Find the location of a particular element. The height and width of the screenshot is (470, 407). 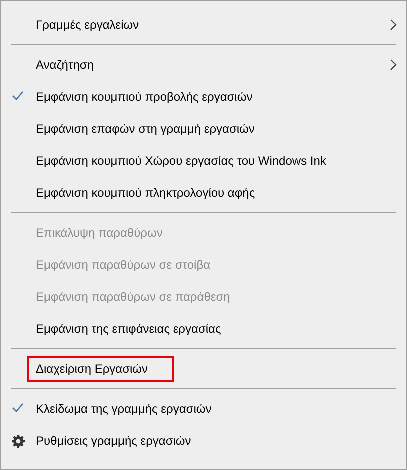

menu-item: Αναζήτηση is located at coordinates (73, 65).